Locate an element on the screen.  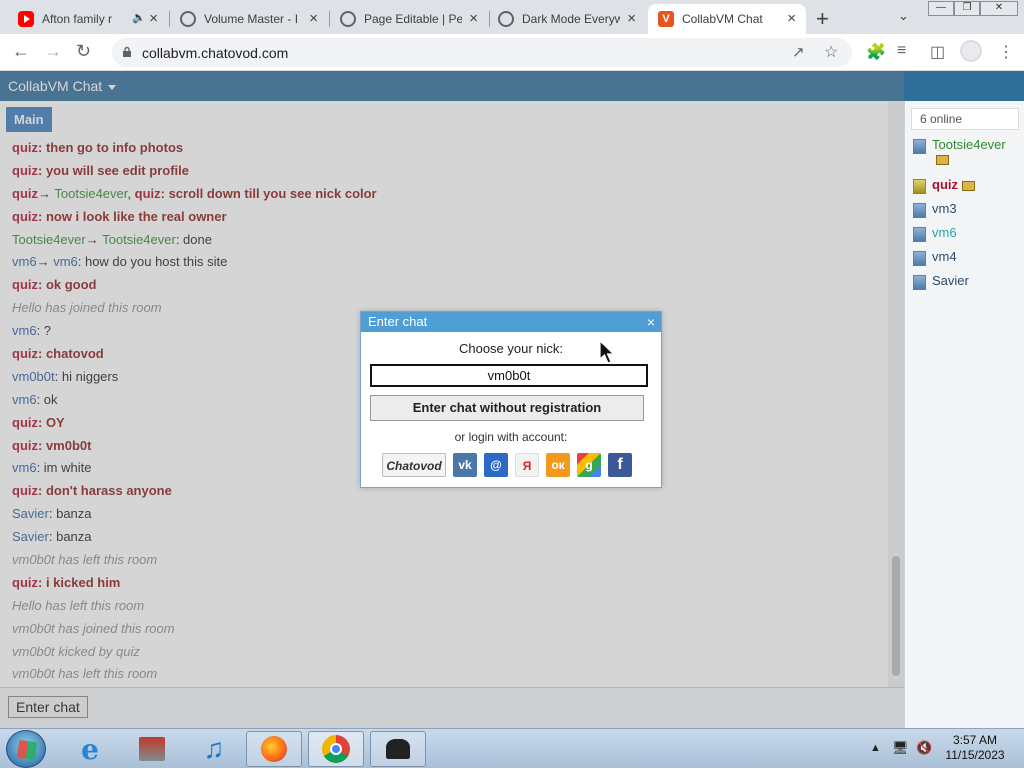
chatovod-login-button: Chatovod is located at coordinates (414, 465).